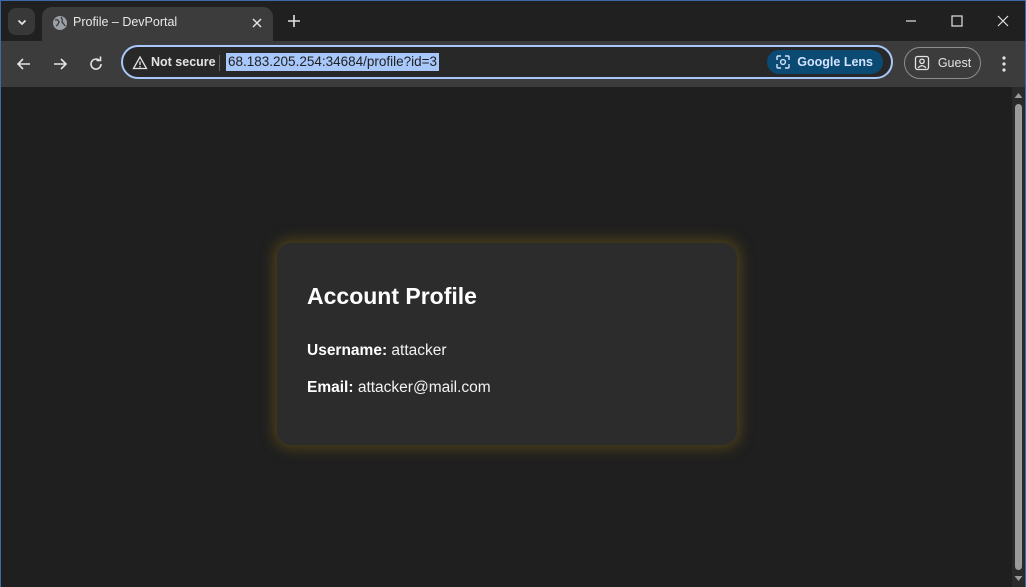  Describe the element at coordinates (1018, 95) in the screenshot. I see `scroll-up-arrow-icon` at that location.